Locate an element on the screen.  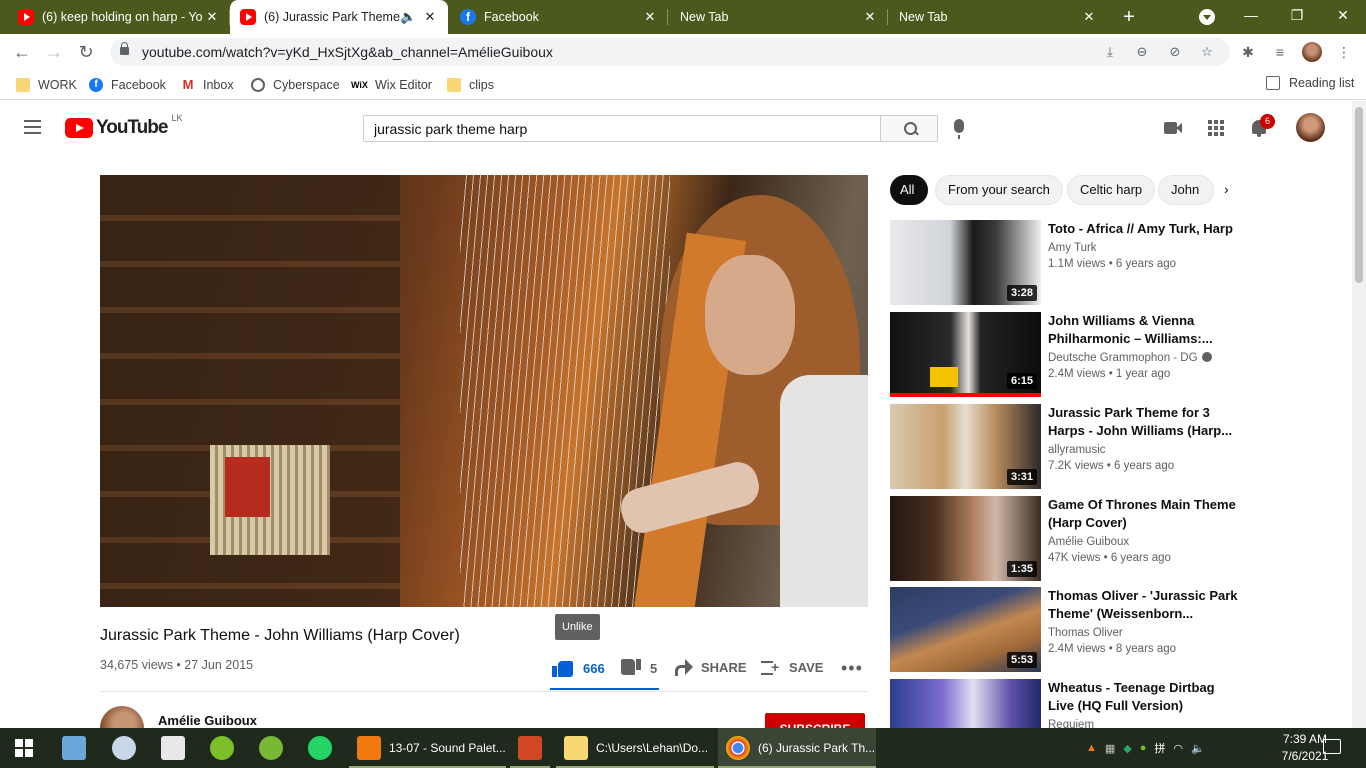
search-input is located at coordinates (622, 128).